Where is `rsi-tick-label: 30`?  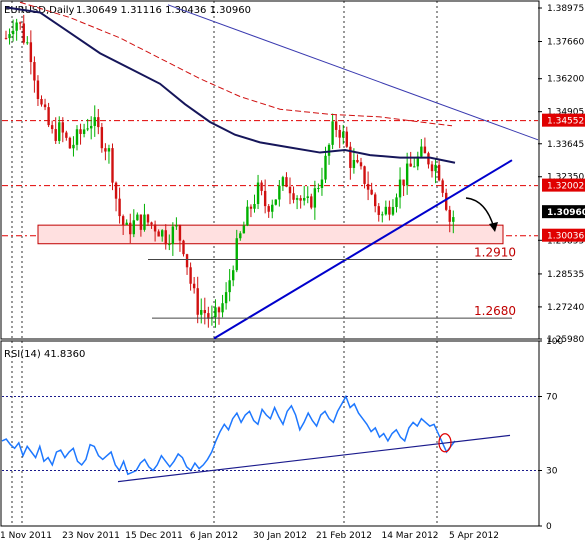
rsi-tick-label: 30 is located at coordinates (552, 472).